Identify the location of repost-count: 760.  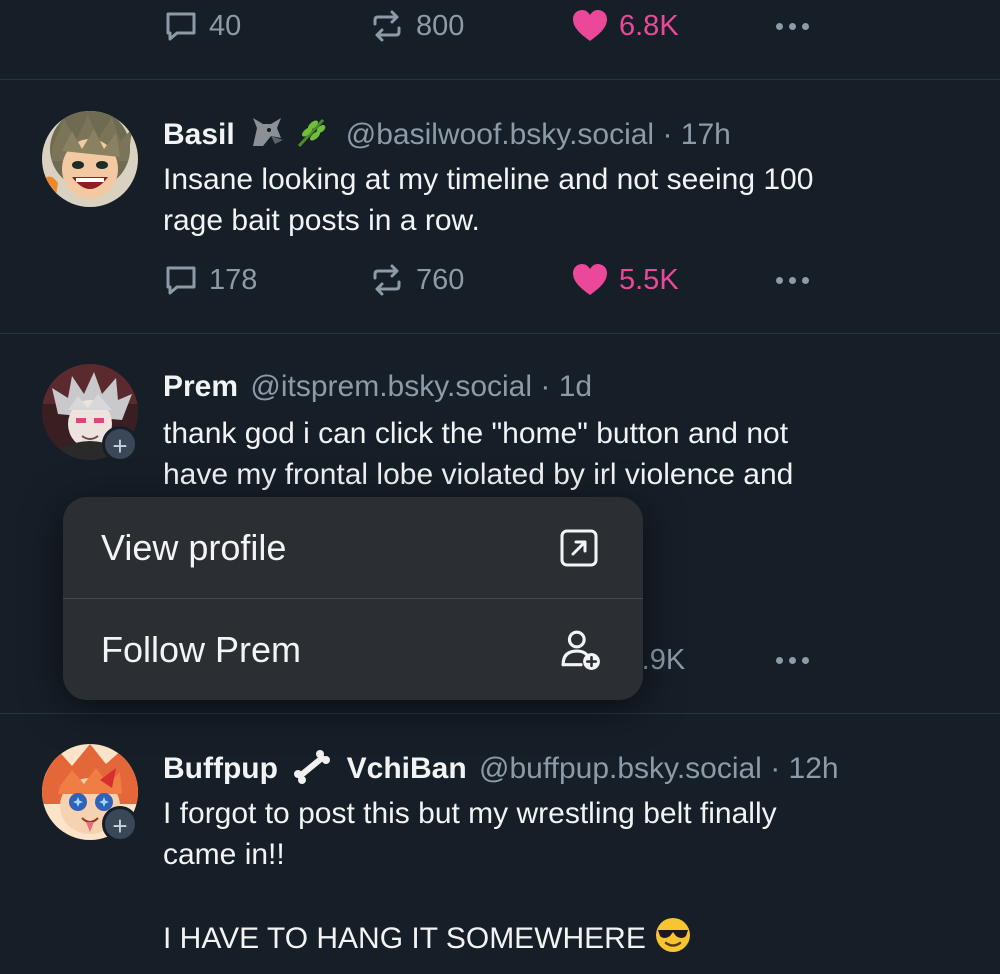
(440, 279).